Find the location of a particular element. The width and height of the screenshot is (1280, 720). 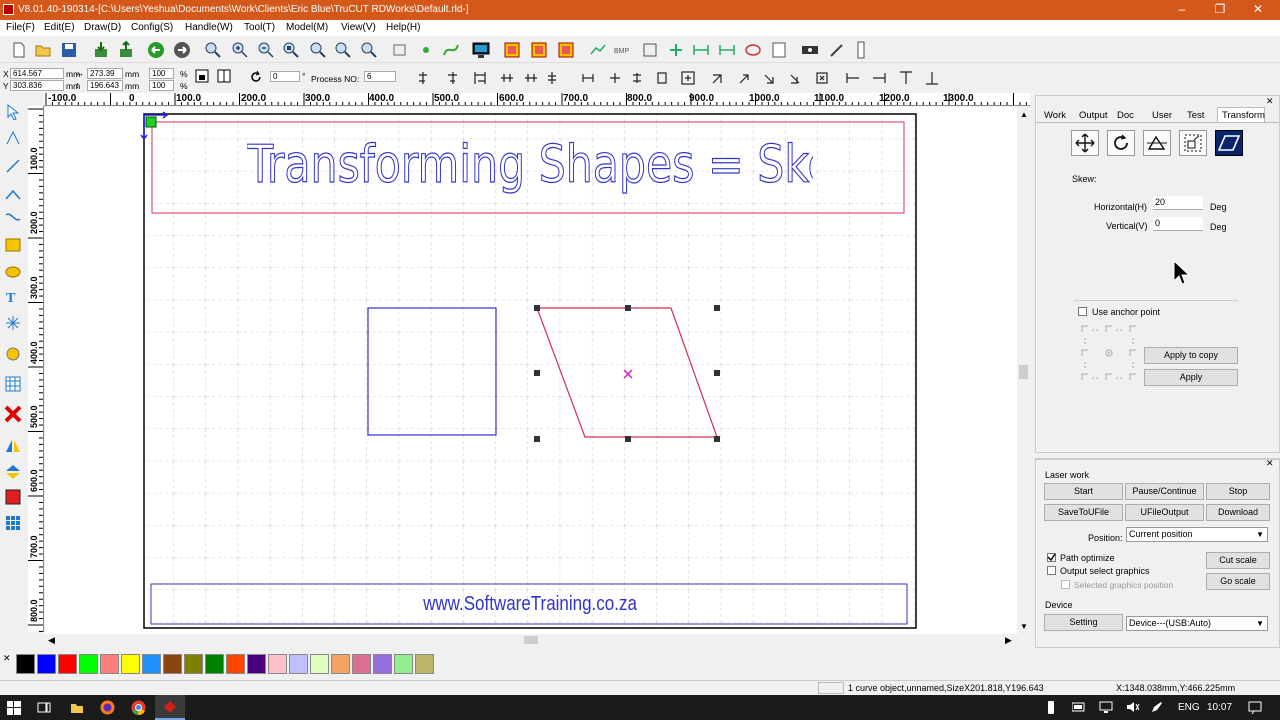

save-icon is located at coordinates (69, 50).